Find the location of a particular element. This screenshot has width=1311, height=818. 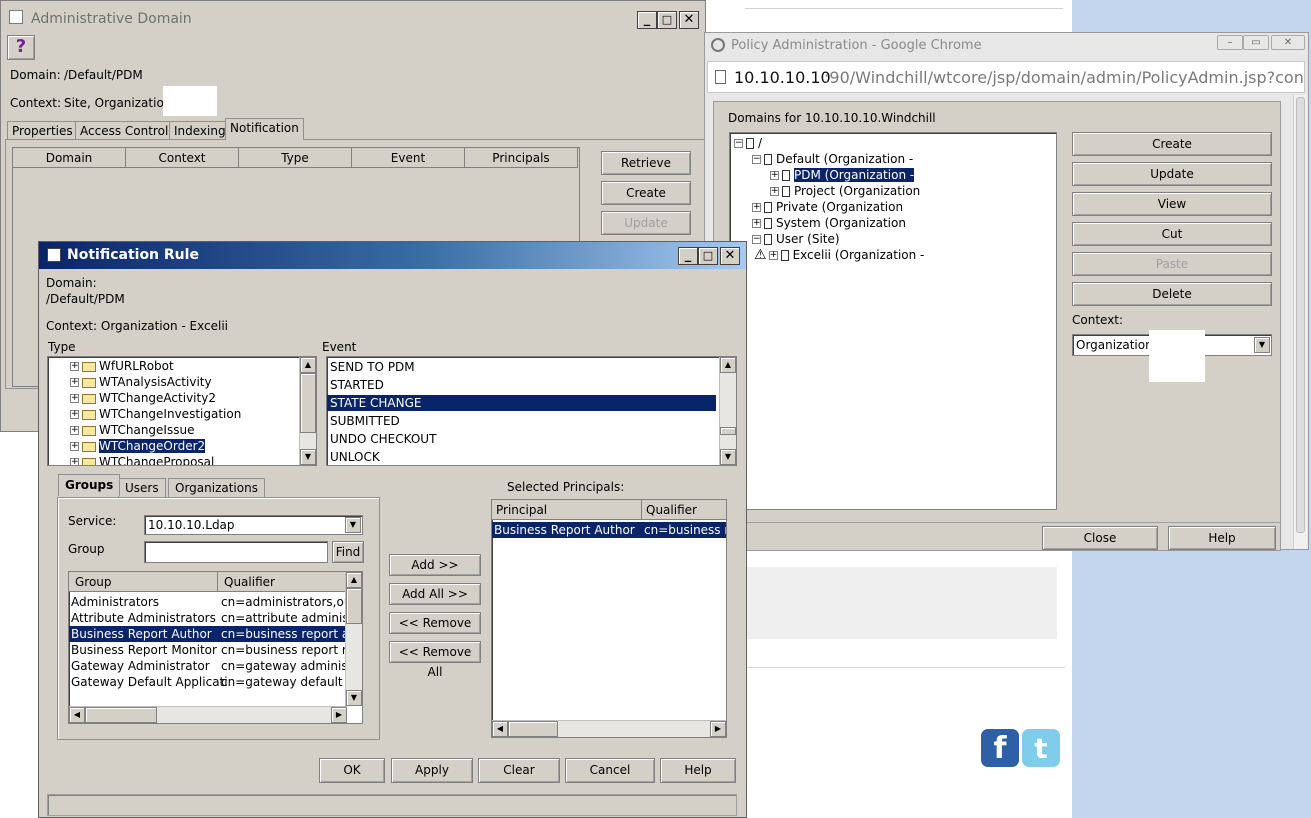

policy-create-button: Create is located at coordinates (1172, 144).